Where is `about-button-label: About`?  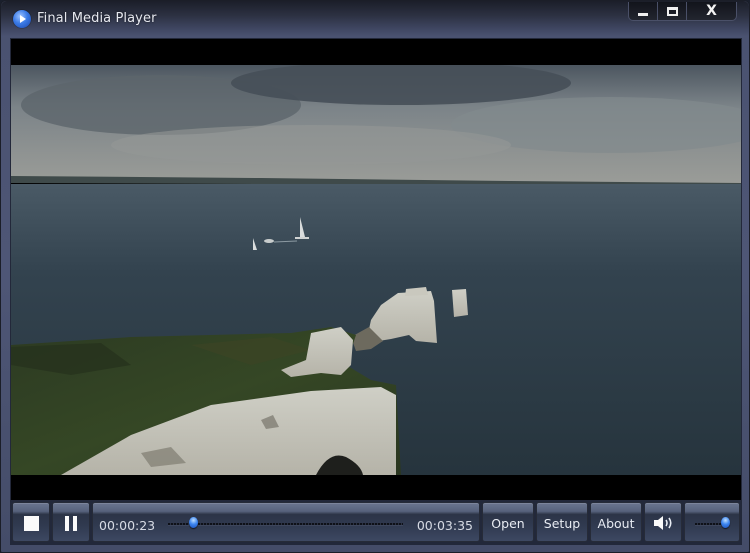
about-button-label: About is located at coordinates (616, 523).